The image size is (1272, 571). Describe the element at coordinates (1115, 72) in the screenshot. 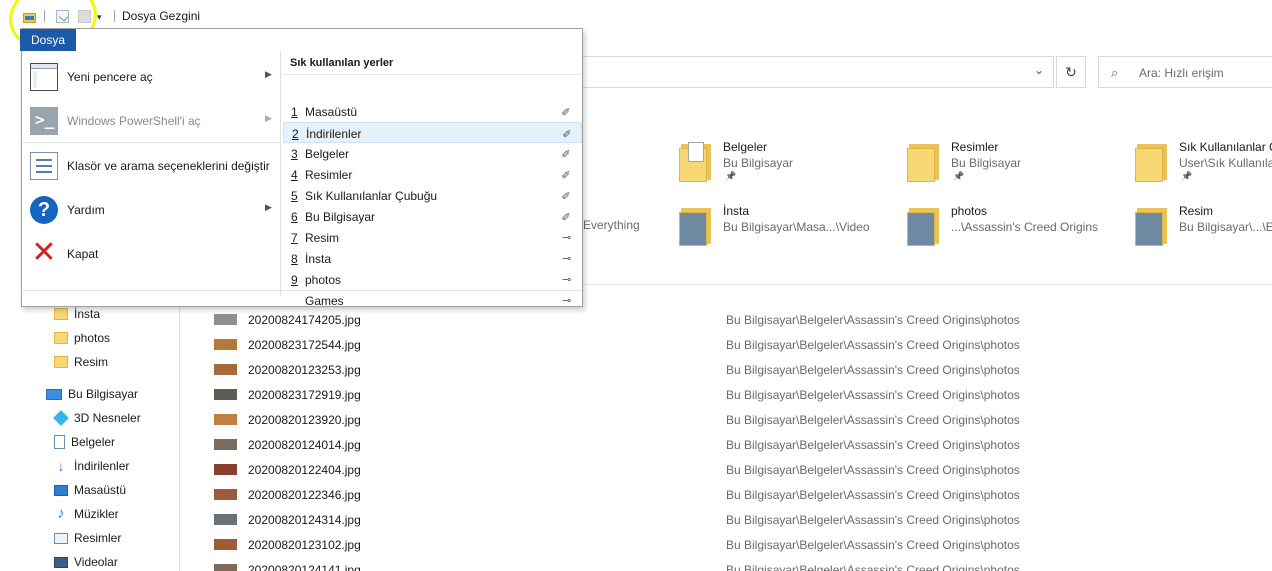

I see `search-icon: ⌕` at that location.